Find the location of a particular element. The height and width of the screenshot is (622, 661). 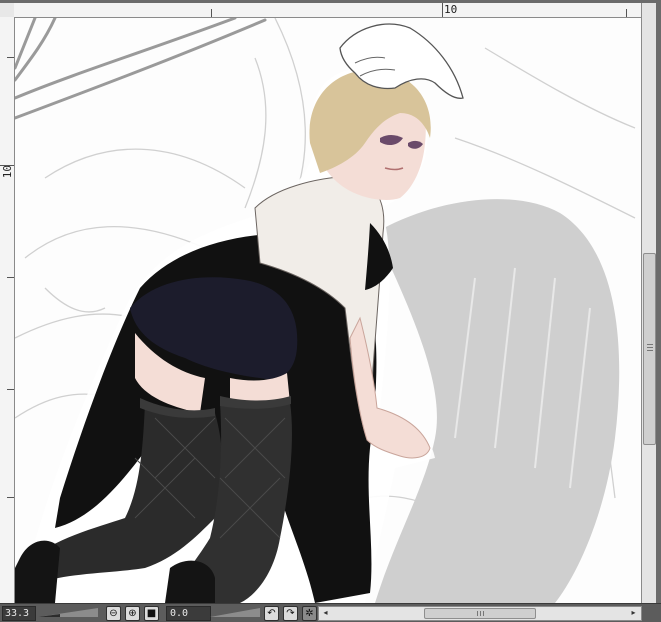

ruler-corner is located at coordinates (7, 10).